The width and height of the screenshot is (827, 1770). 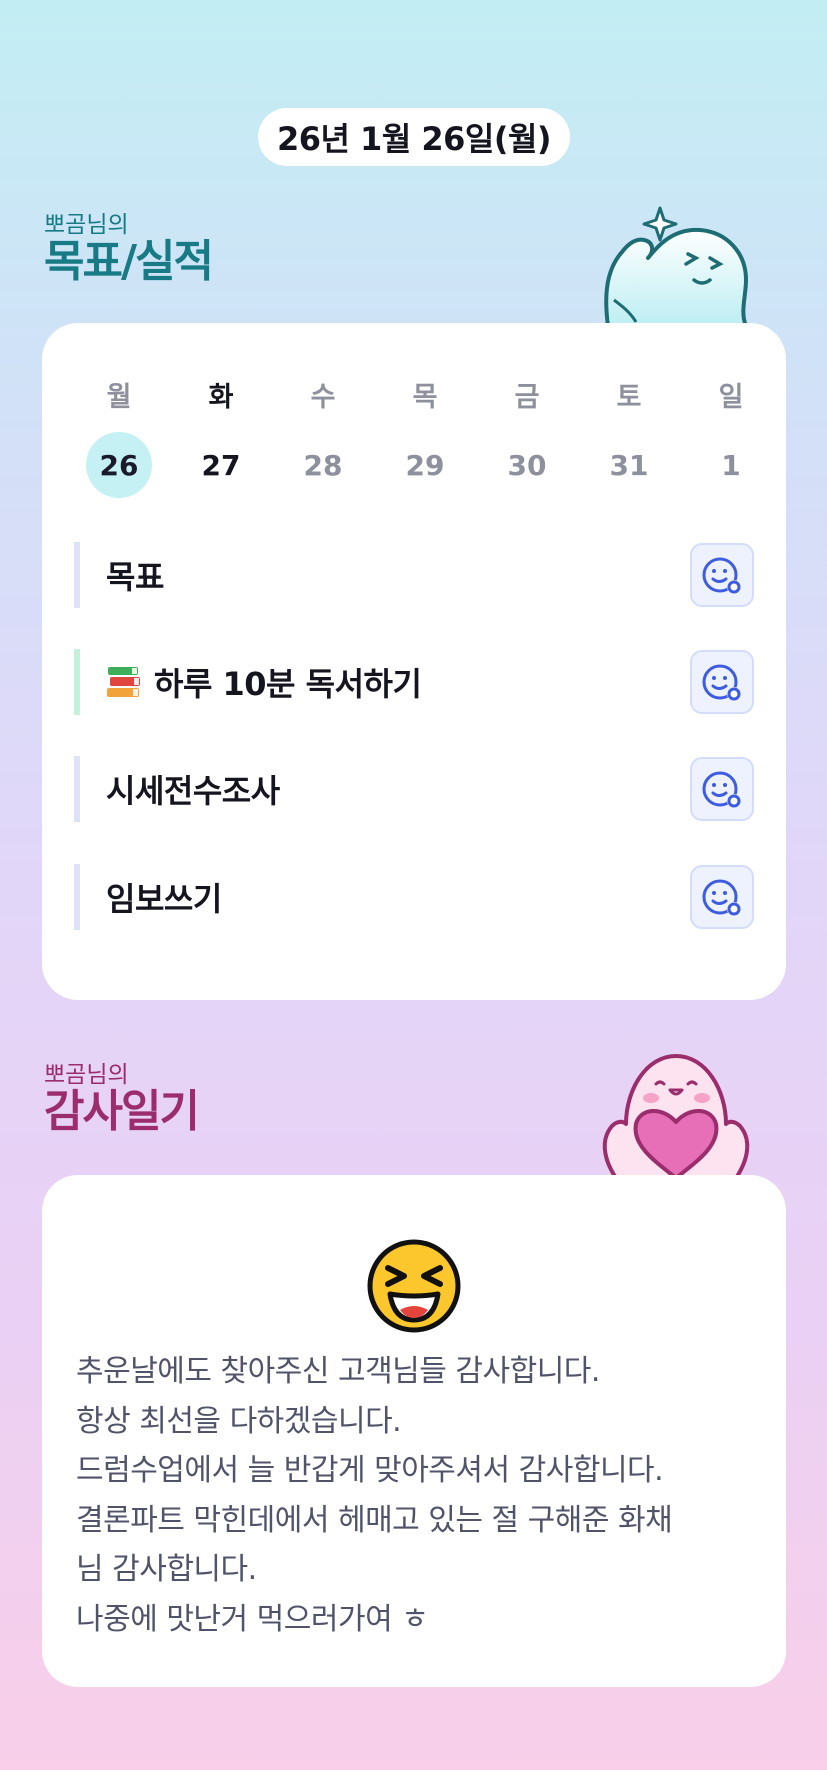 I want to click on day-wednesday: 수 28, so click(x=323, y=438).